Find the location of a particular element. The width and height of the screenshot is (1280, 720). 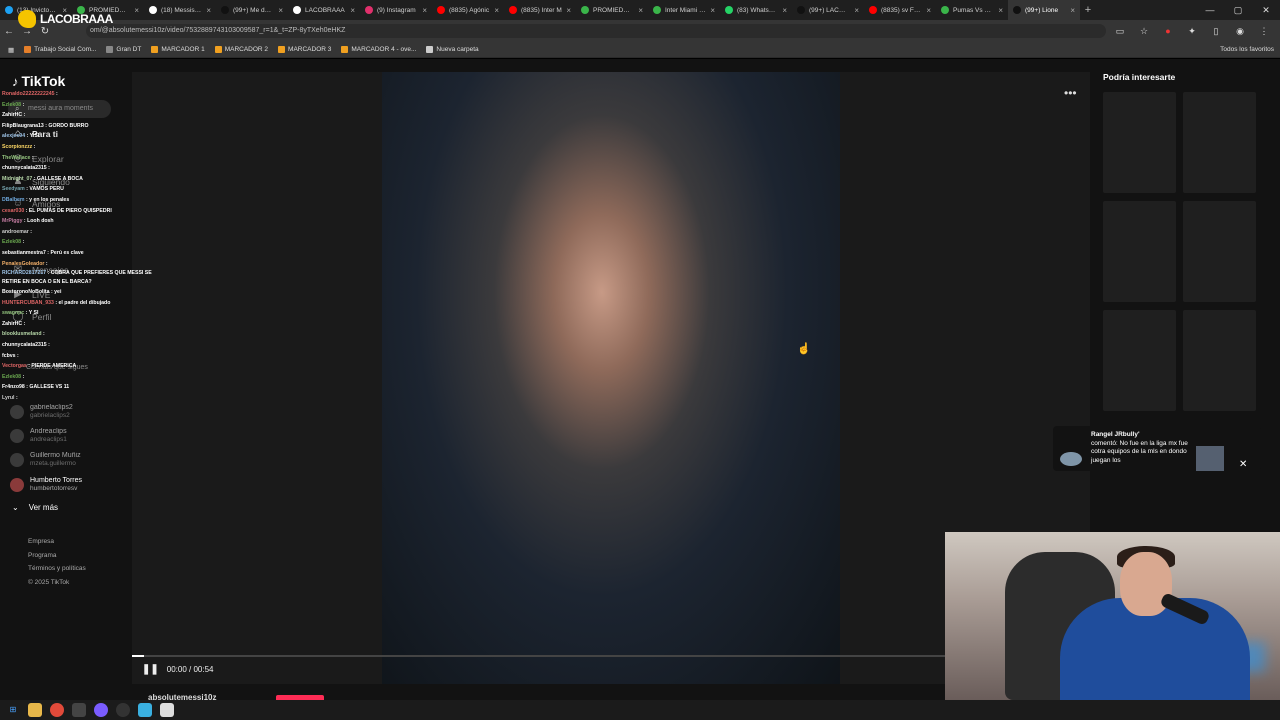

bookmark-item: MARCADOR 1 is located at coordinates (178, 49).